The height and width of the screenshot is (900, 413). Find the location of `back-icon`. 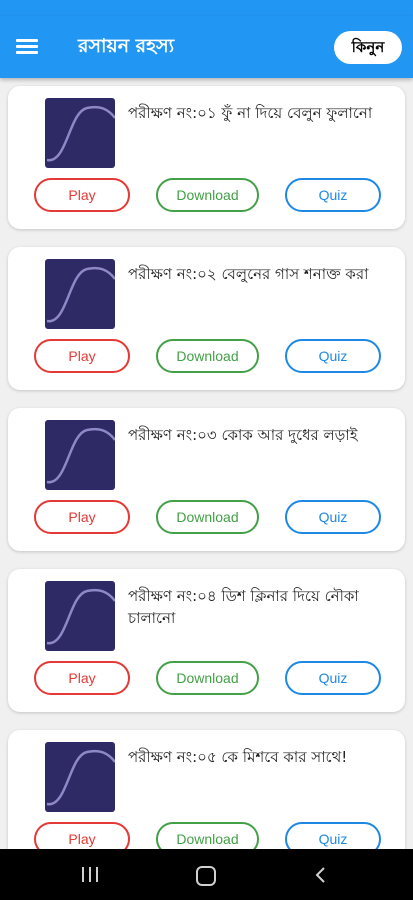

back-icon is located at coordinates (321, 875).